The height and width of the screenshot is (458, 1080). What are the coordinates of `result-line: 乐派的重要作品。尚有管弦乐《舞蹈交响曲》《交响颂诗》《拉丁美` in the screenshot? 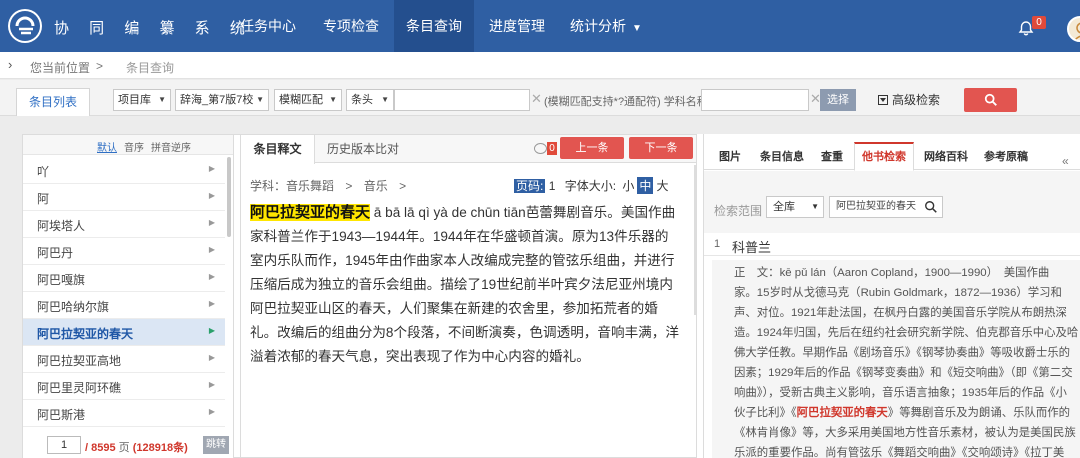 It's located at (899, 452).